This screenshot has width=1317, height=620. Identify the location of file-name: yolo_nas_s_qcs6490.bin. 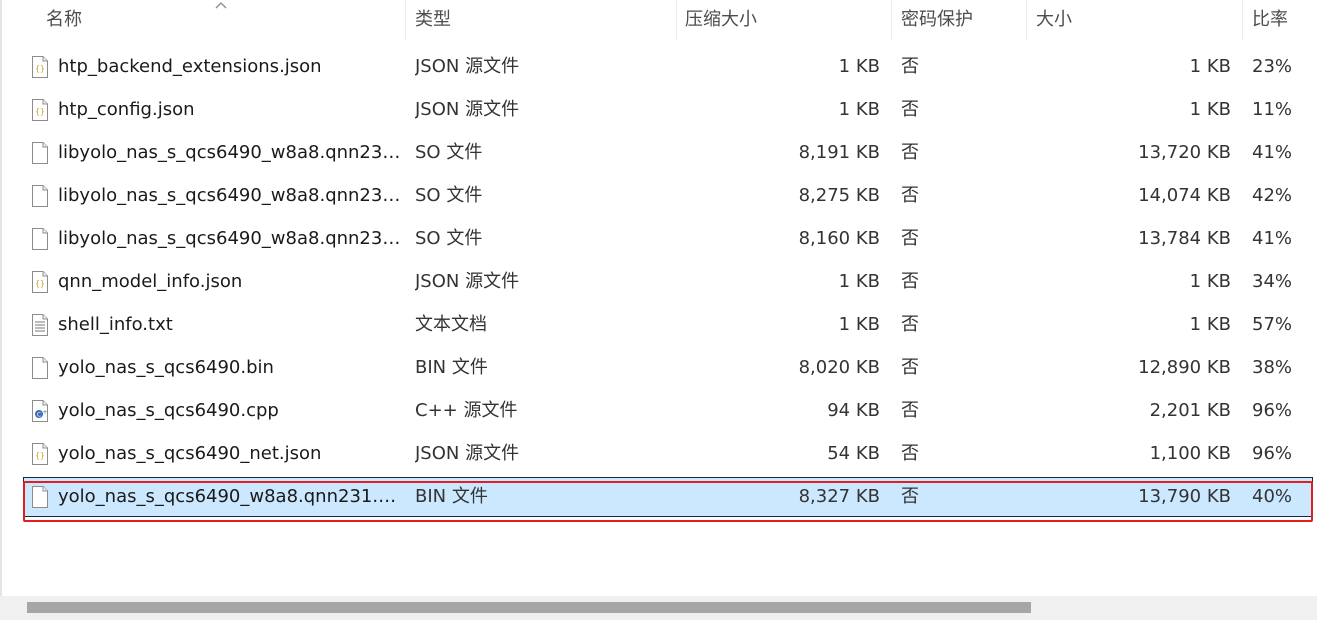
(166, 367).